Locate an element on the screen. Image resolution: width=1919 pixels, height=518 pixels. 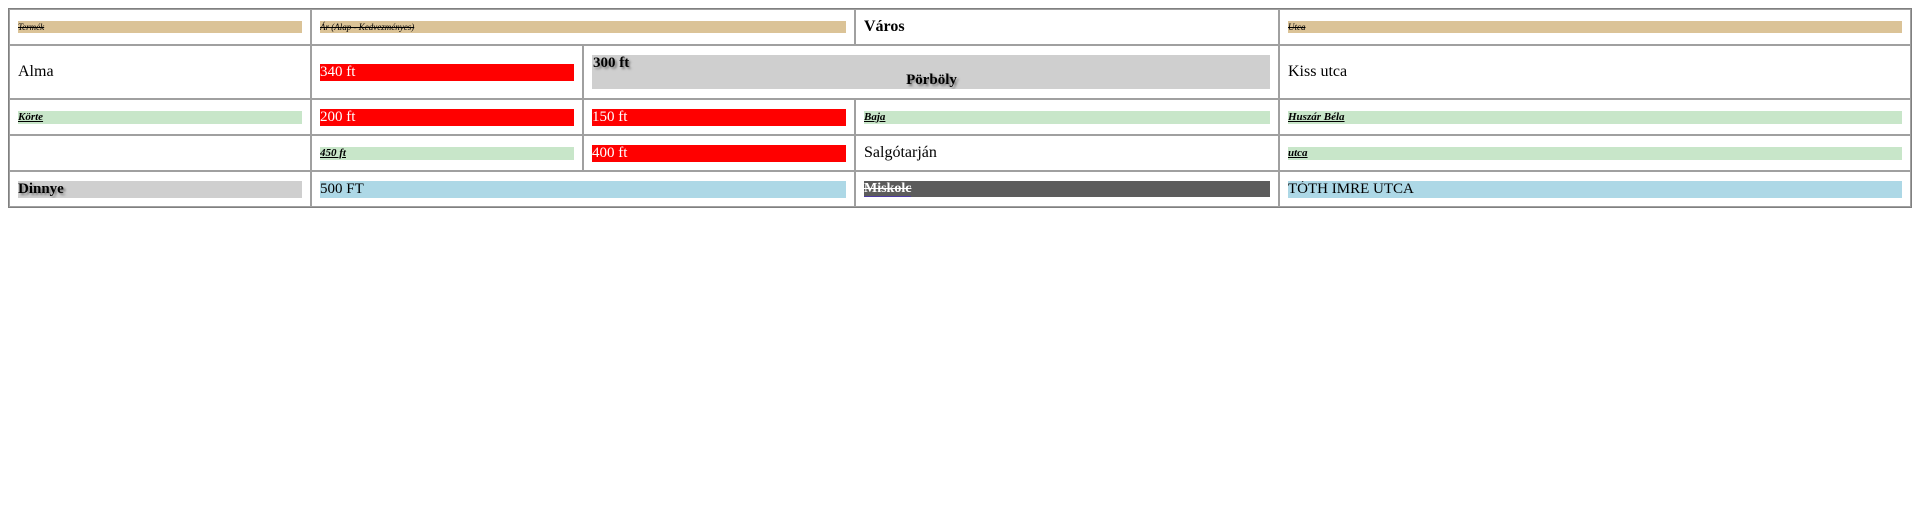
discount-price: 400 ft is located at coordinates (719, 153).